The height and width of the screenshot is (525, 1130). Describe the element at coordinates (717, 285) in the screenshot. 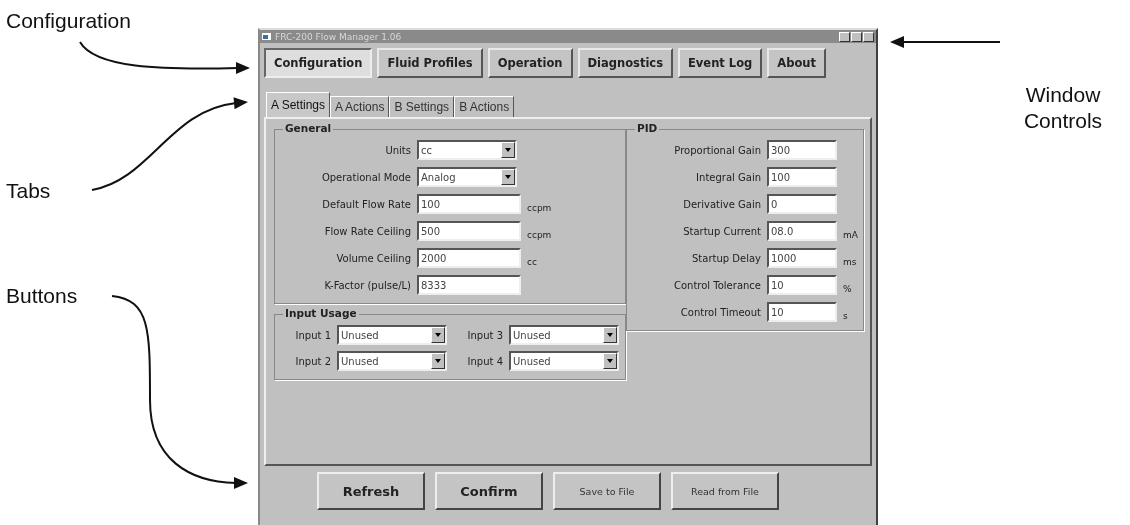

I see `field-label: Control Tolerance` at that location.